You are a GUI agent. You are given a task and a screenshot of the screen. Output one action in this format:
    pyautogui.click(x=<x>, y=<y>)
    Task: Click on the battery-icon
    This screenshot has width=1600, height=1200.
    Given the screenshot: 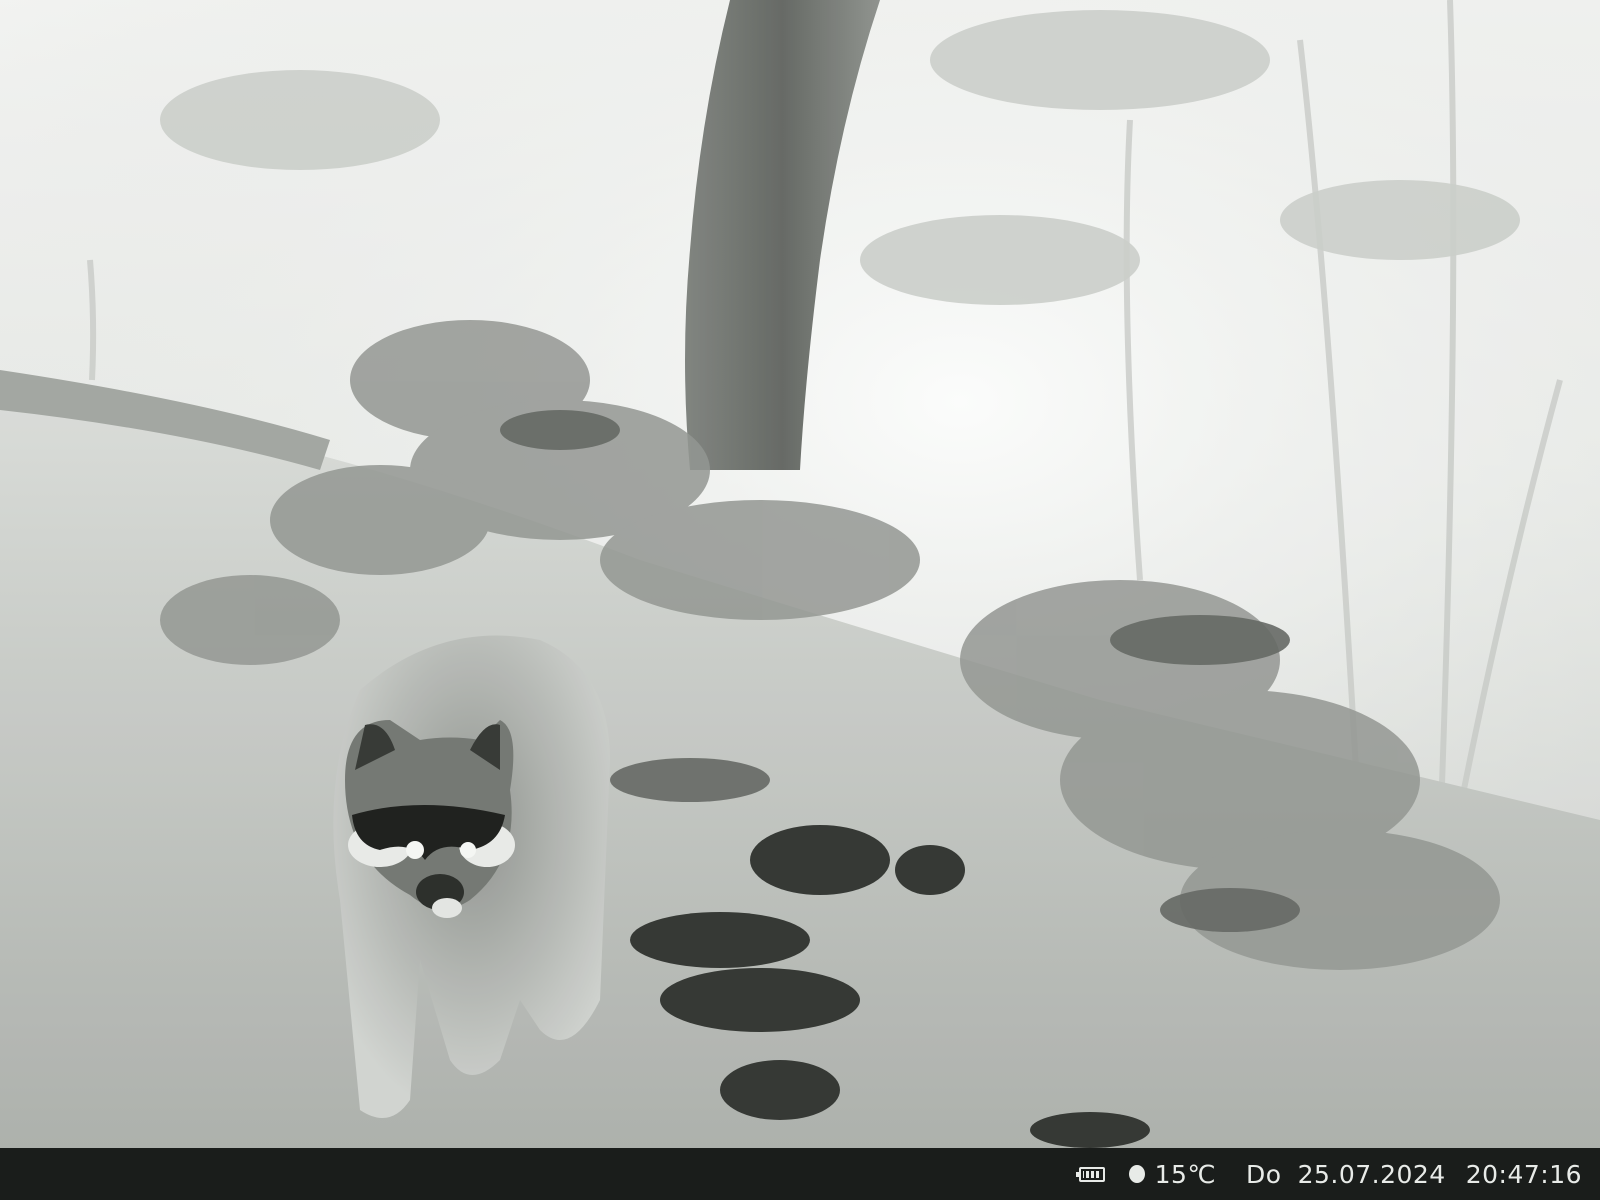 What is the action you would take?
    pyautogui.click(x=1090, y=1174)
    